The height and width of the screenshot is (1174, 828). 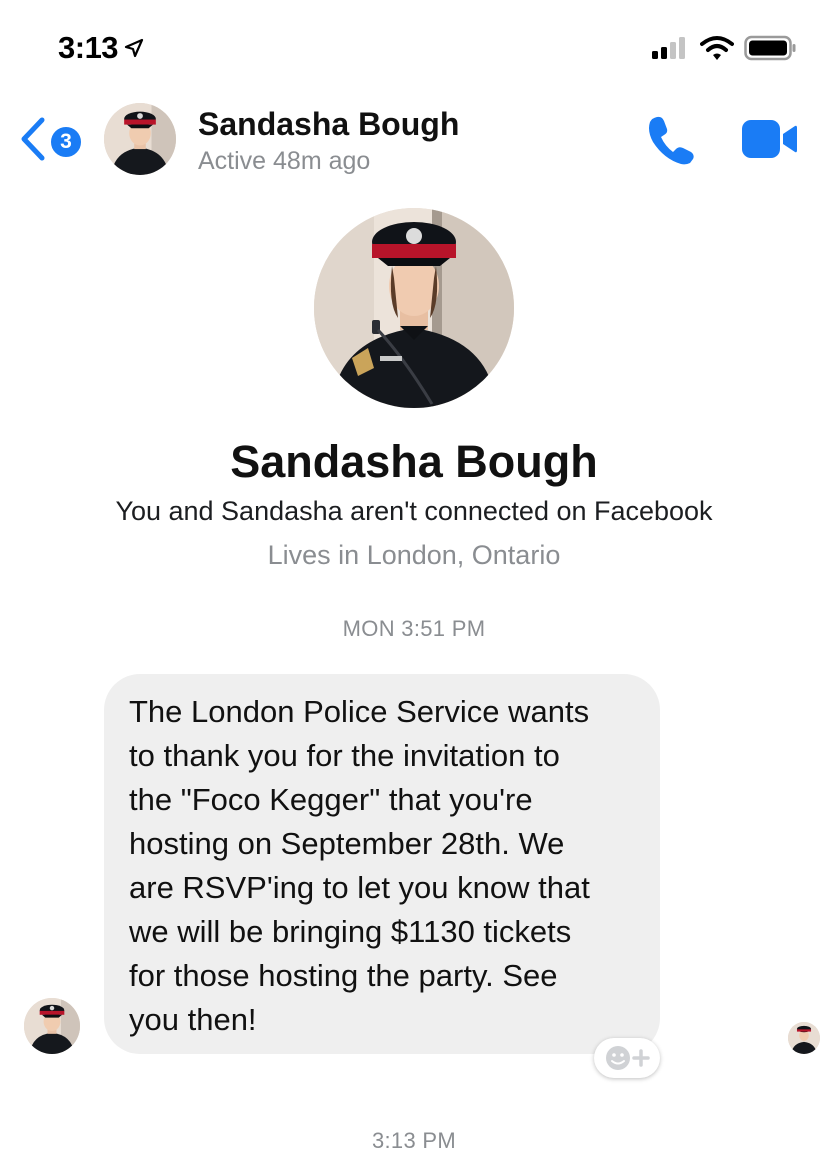 What do you see at coordinates (193, 1019) in the screenshot?
I see `message-line: you then!` at bounding box center [193, 1019].